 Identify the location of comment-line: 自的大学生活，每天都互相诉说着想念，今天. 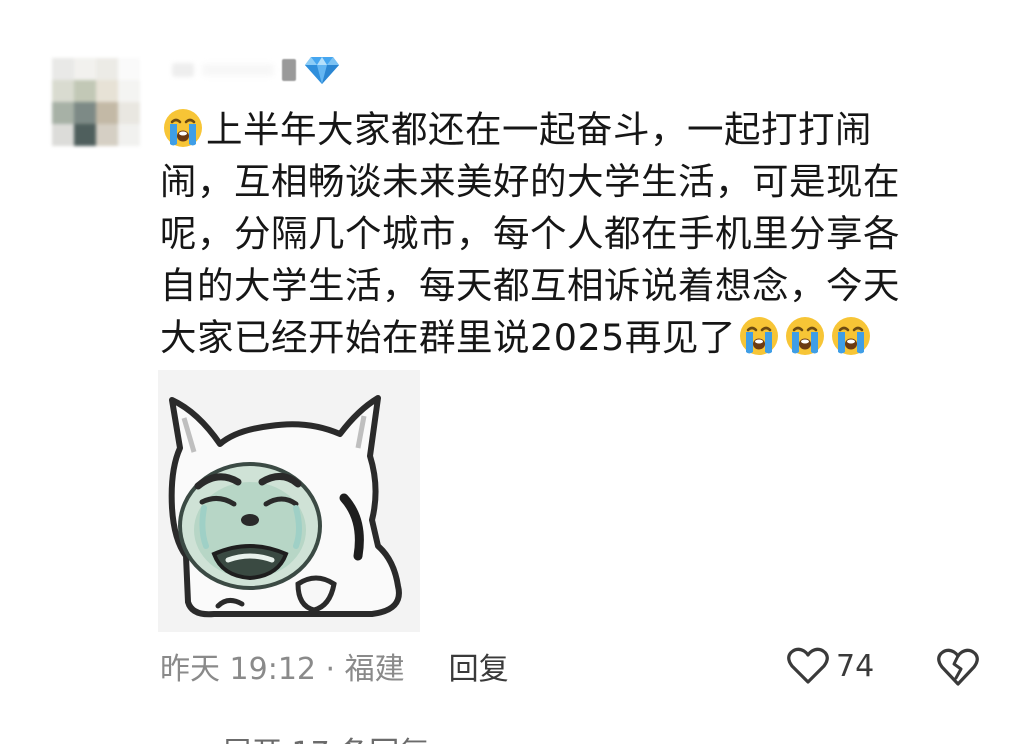
(530, 285).